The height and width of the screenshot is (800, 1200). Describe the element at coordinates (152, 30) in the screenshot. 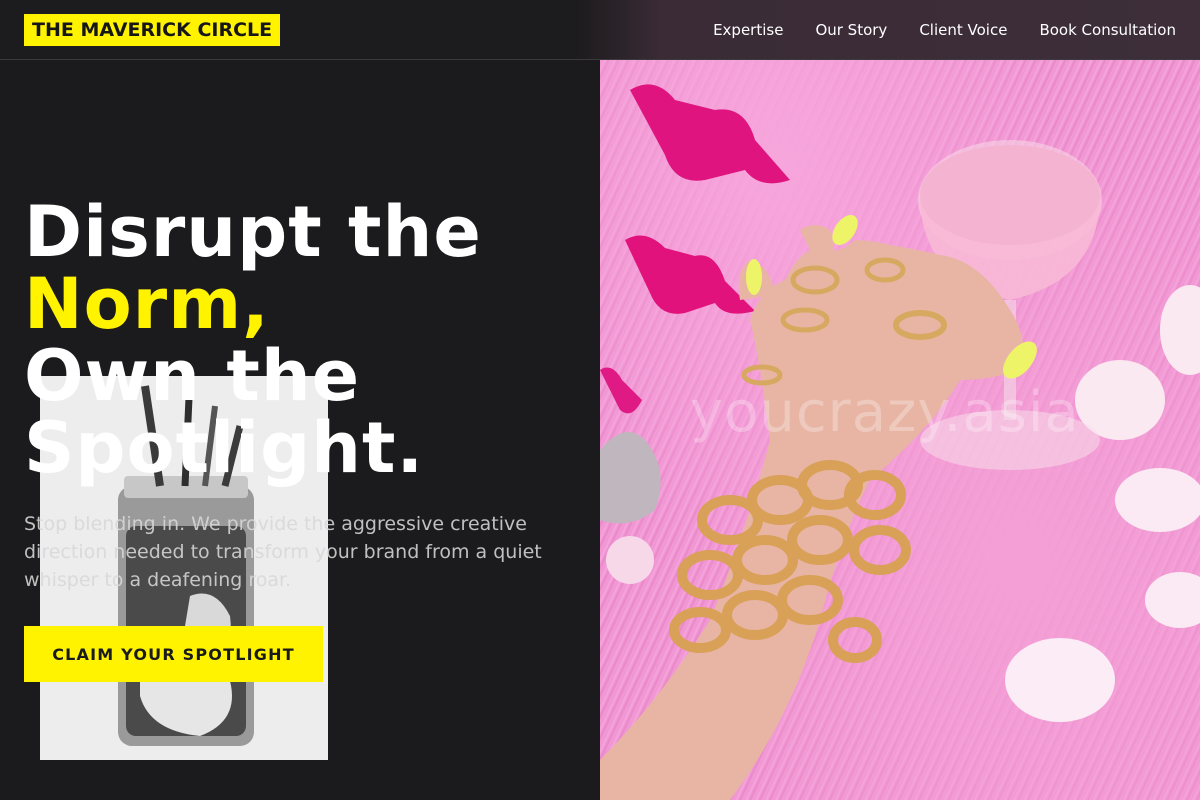

I see `brand-logo: THE MAVERICK CIRCLE` at that location.